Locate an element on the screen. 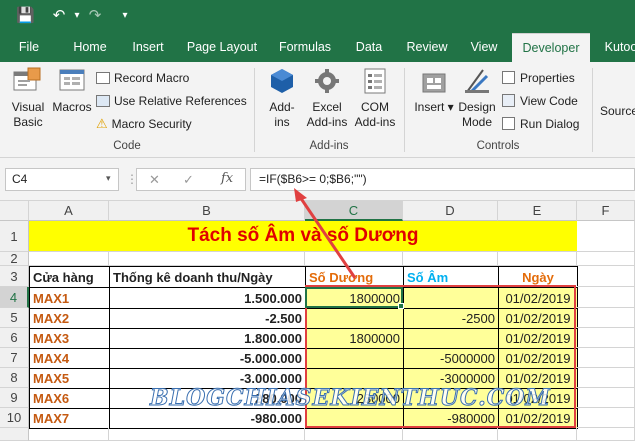 The image size is (635, 441). header-positive: Số Dương is located at coordinates (354, 277).